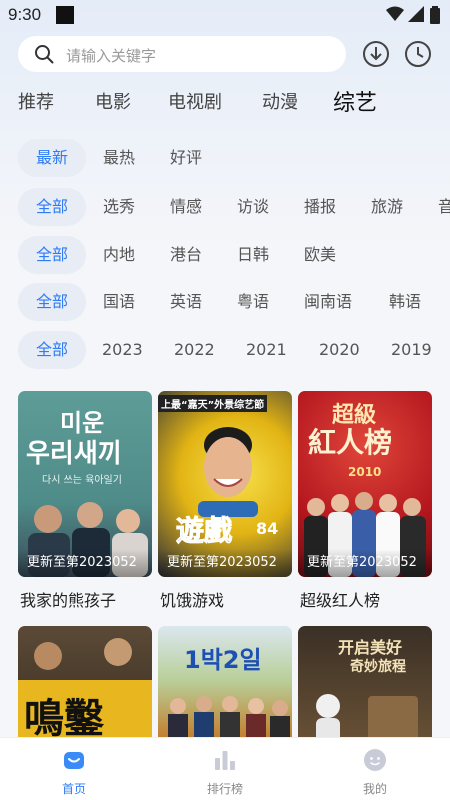 Image resolution: width=450 pixels, height=800 pixels. Describe the element at coordinates (52, 207) in the screenshot. I see `filter-type-all: 全部` at that location.